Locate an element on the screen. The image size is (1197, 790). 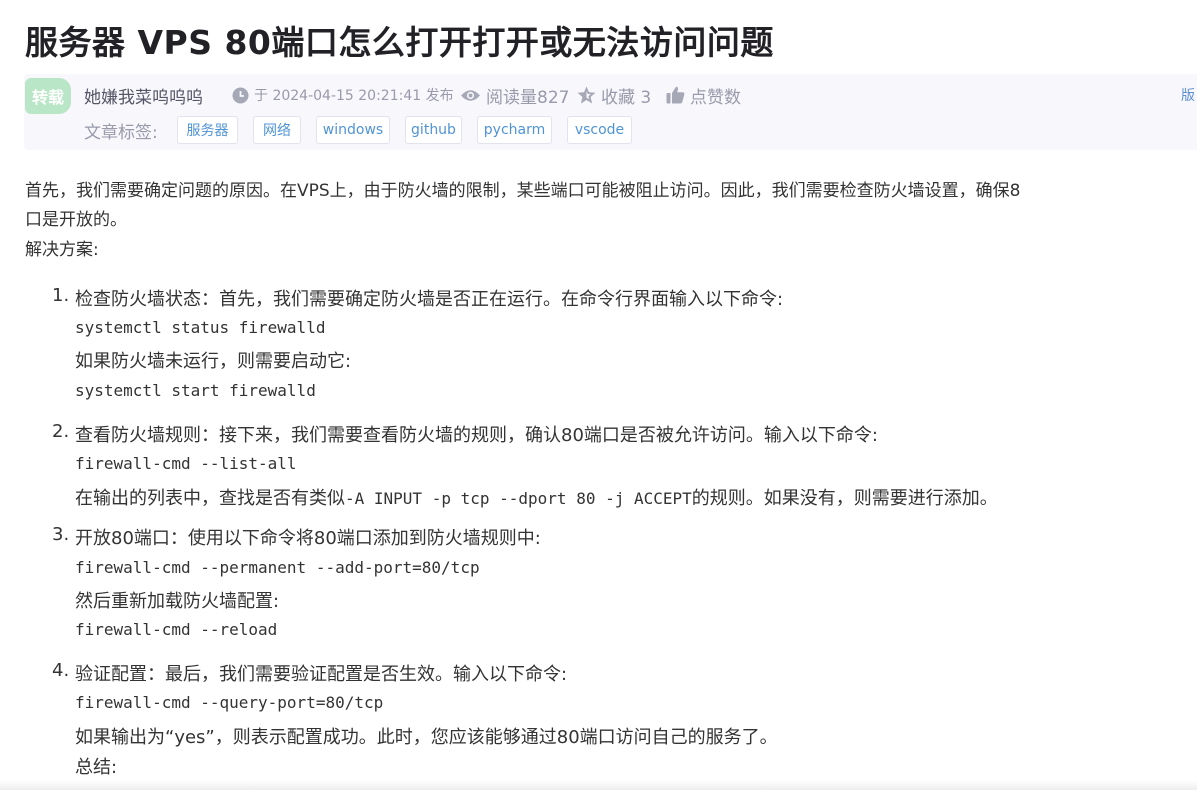
bottom-fade is located at coordinates (598, 785).